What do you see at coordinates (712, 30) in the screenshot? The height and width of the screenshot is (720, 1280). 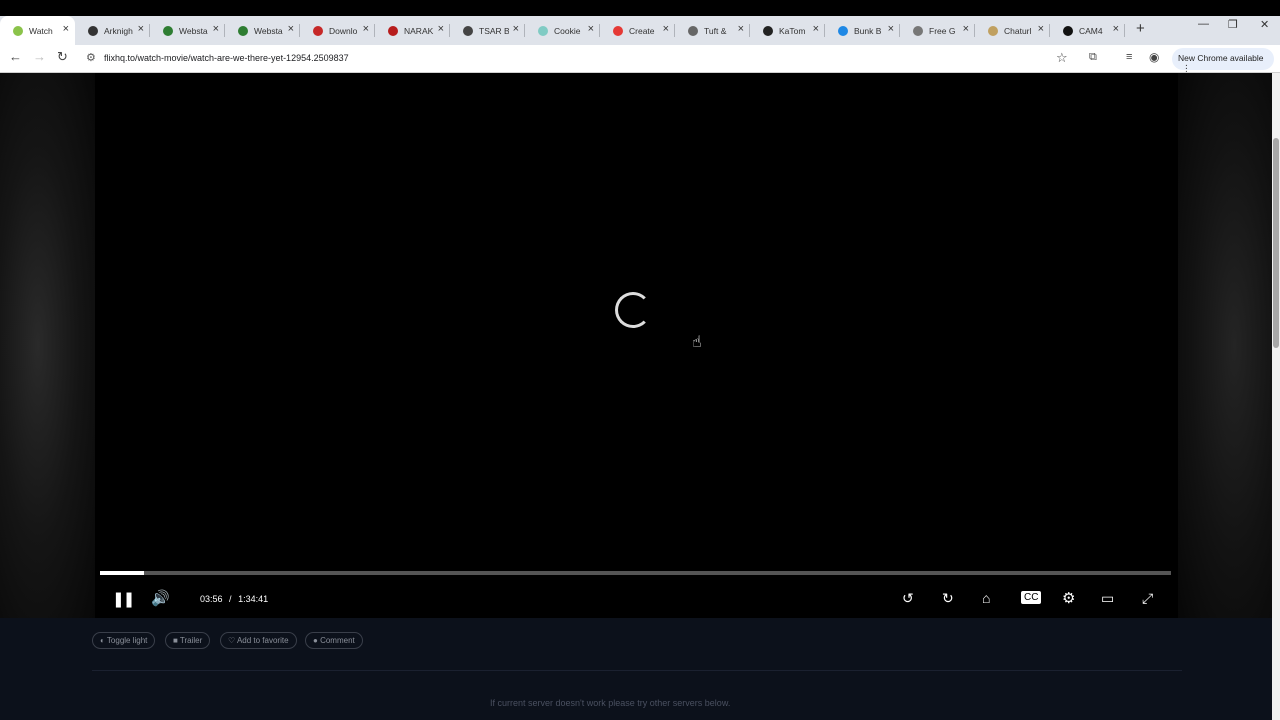 I see `browser-tab: Tuft & ×` at bounding box center [712, 30].